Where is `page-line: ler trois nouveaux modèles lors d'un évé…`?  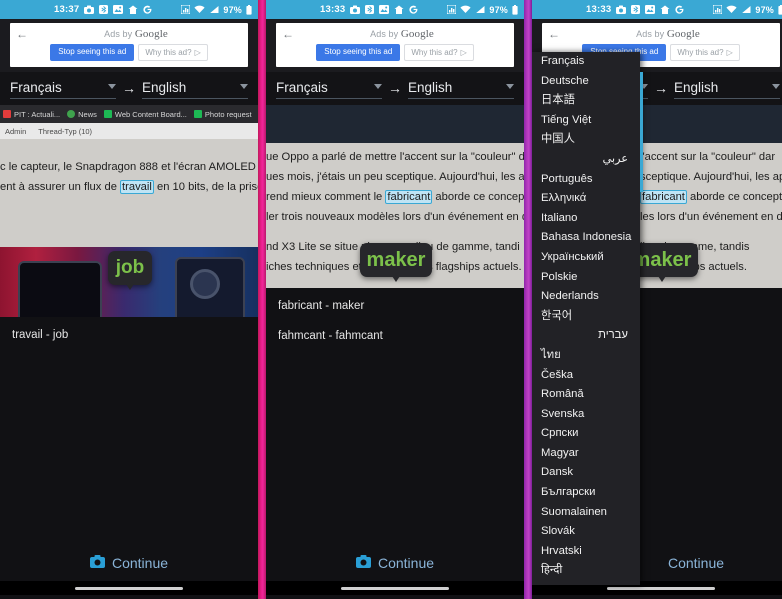
page-line: ler trois nouveaux modèles lors d'un évé… is located at coordinates (395, 217).